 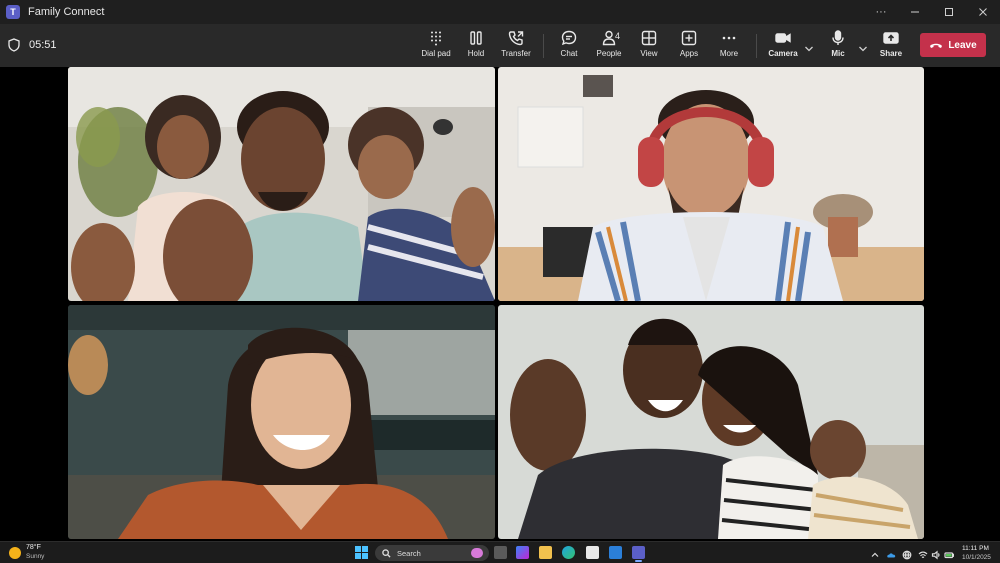 I want to click on call-timer: 05:51, so click(x=43, y=45).